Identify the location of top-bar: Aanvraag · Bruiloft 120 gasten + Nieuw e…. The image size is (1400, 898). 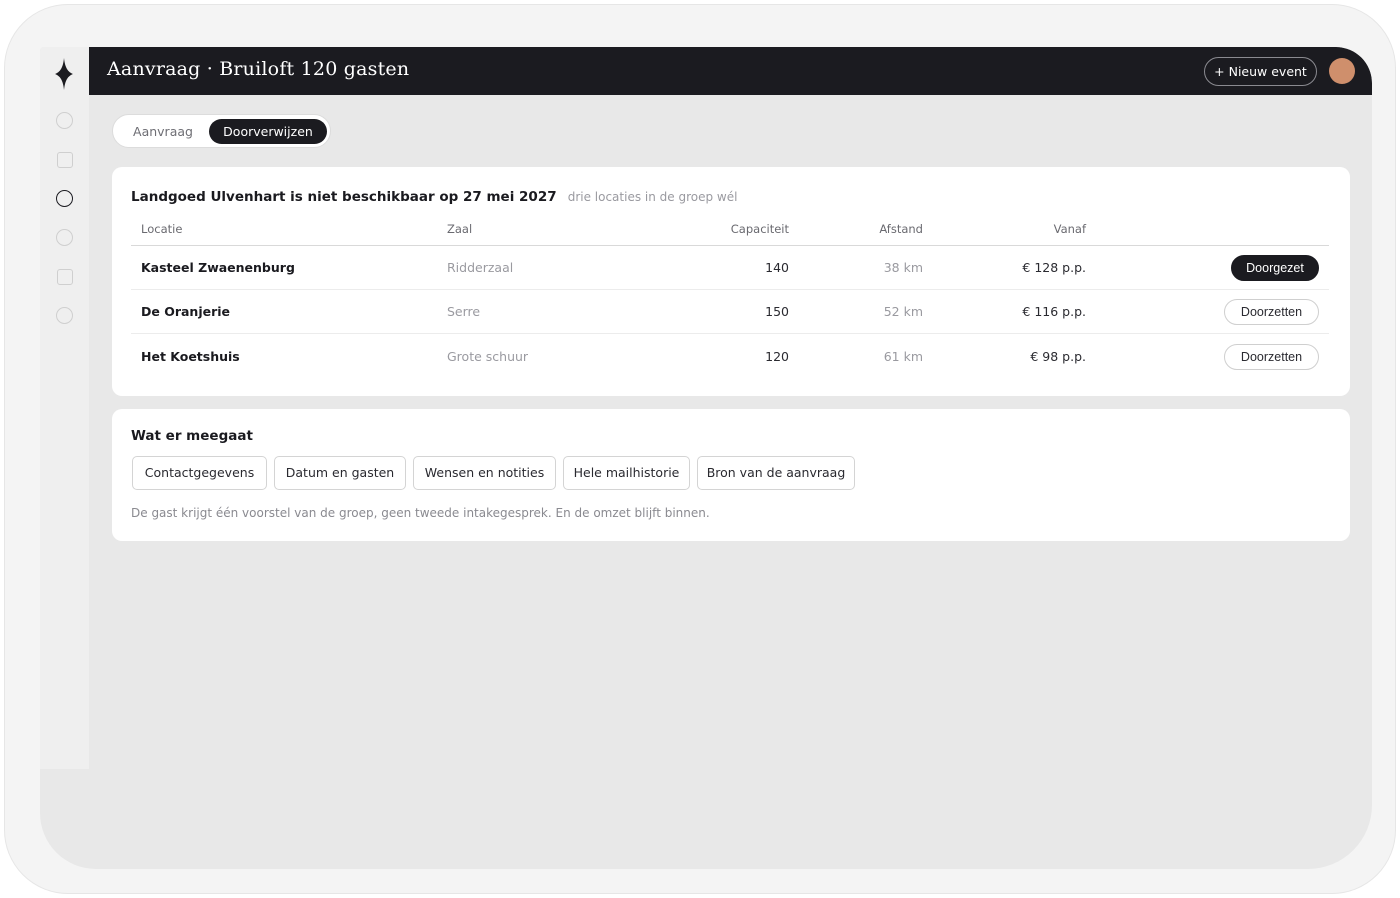
(730, 71).